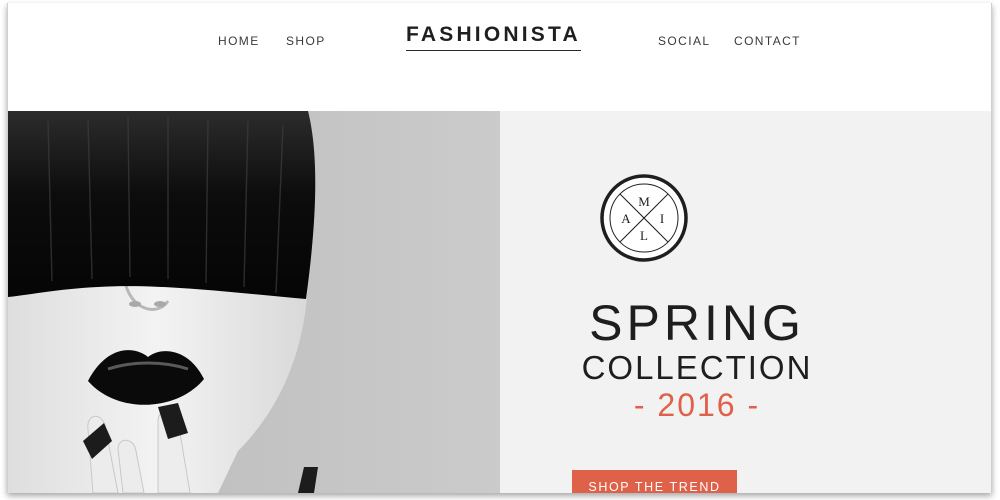 The height and width of the screenshot is (500, 1000). Describe the element at coordinates (654, 481) in the screenshot. I see `shop-the-trend-button: SHOP THE TREND` at that location.